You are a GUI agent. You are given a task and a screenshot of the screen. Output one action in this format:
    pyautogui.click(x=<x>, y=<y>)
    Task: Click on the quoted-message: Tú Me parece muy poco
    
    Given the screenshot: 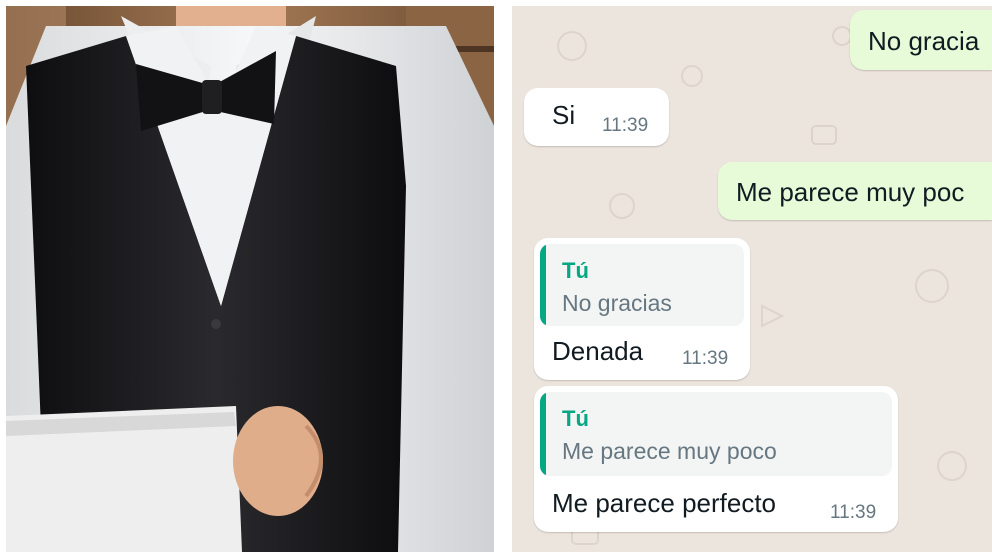 What is the action you would take?
    pyautogui.click(x=716, y=434)
    